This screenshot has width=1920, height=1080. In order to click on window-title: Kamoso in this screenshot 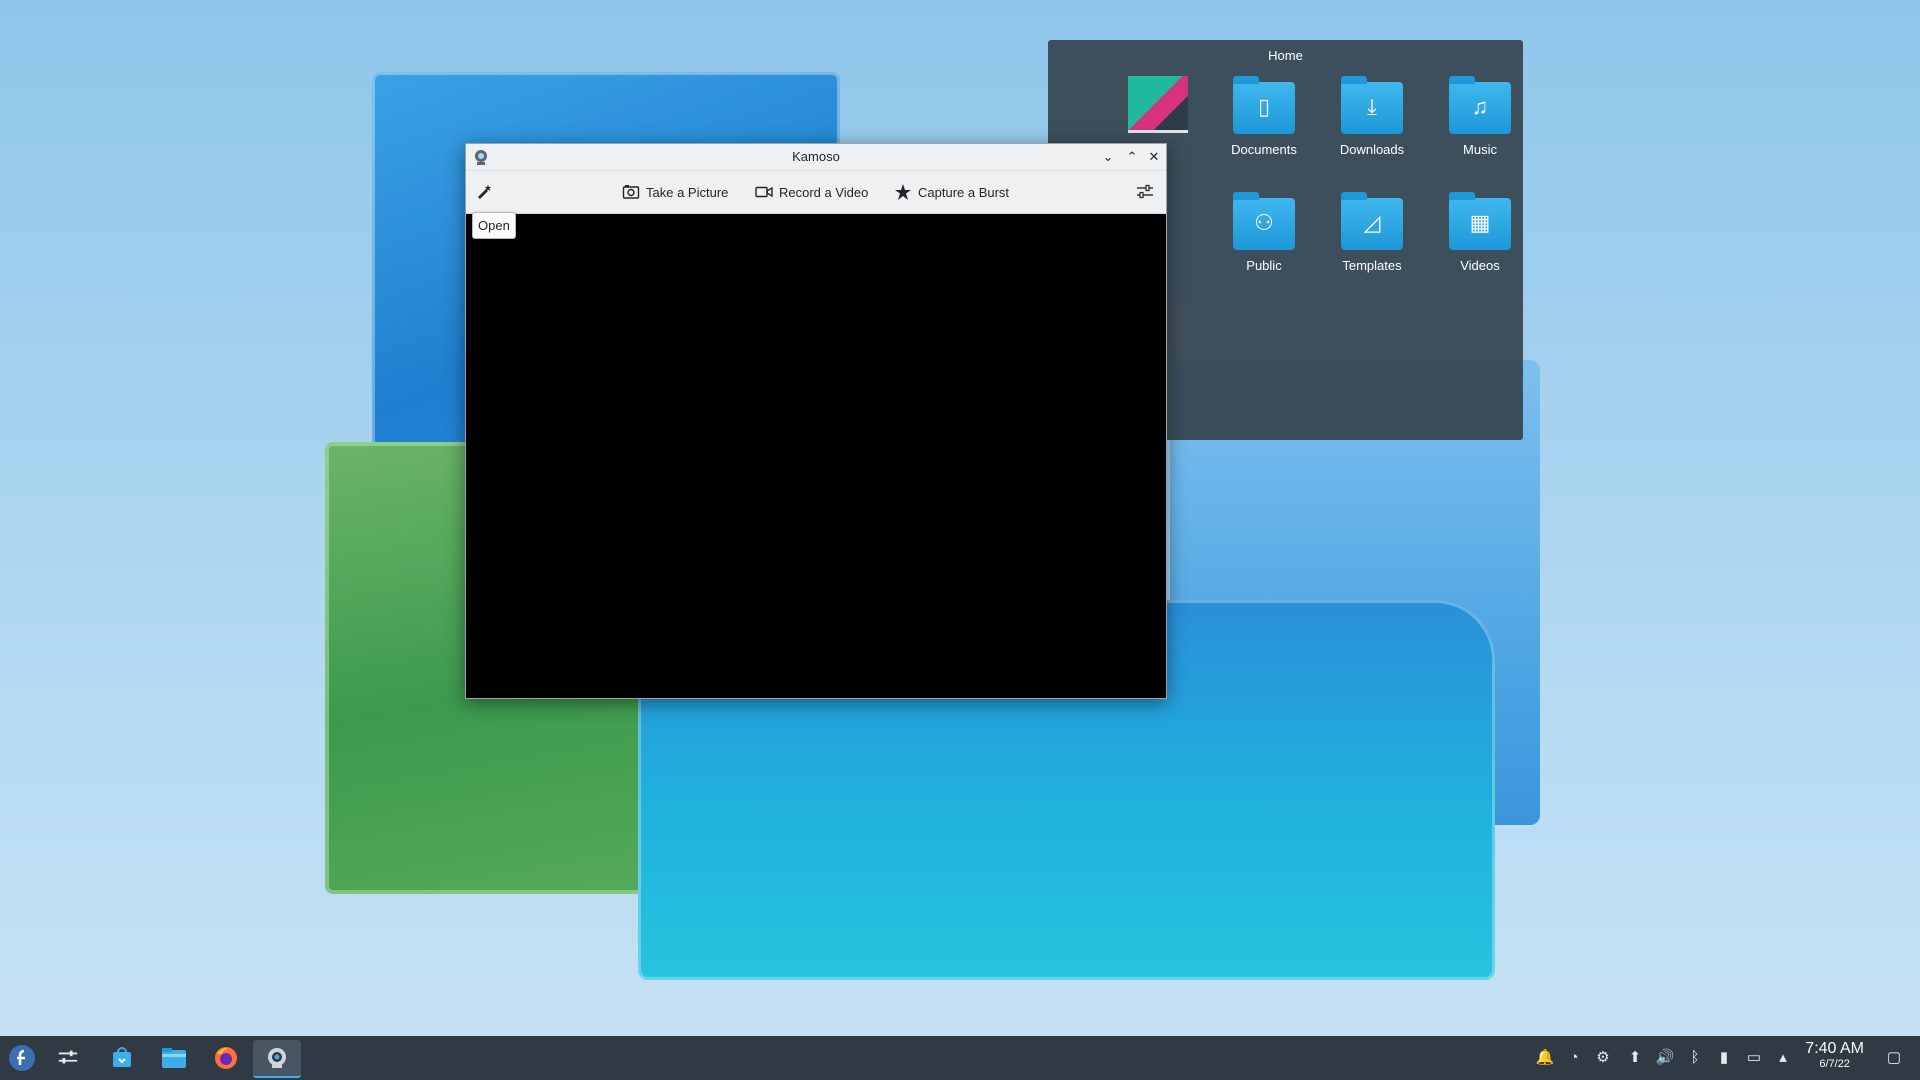, I will do `click(816, 156)`.